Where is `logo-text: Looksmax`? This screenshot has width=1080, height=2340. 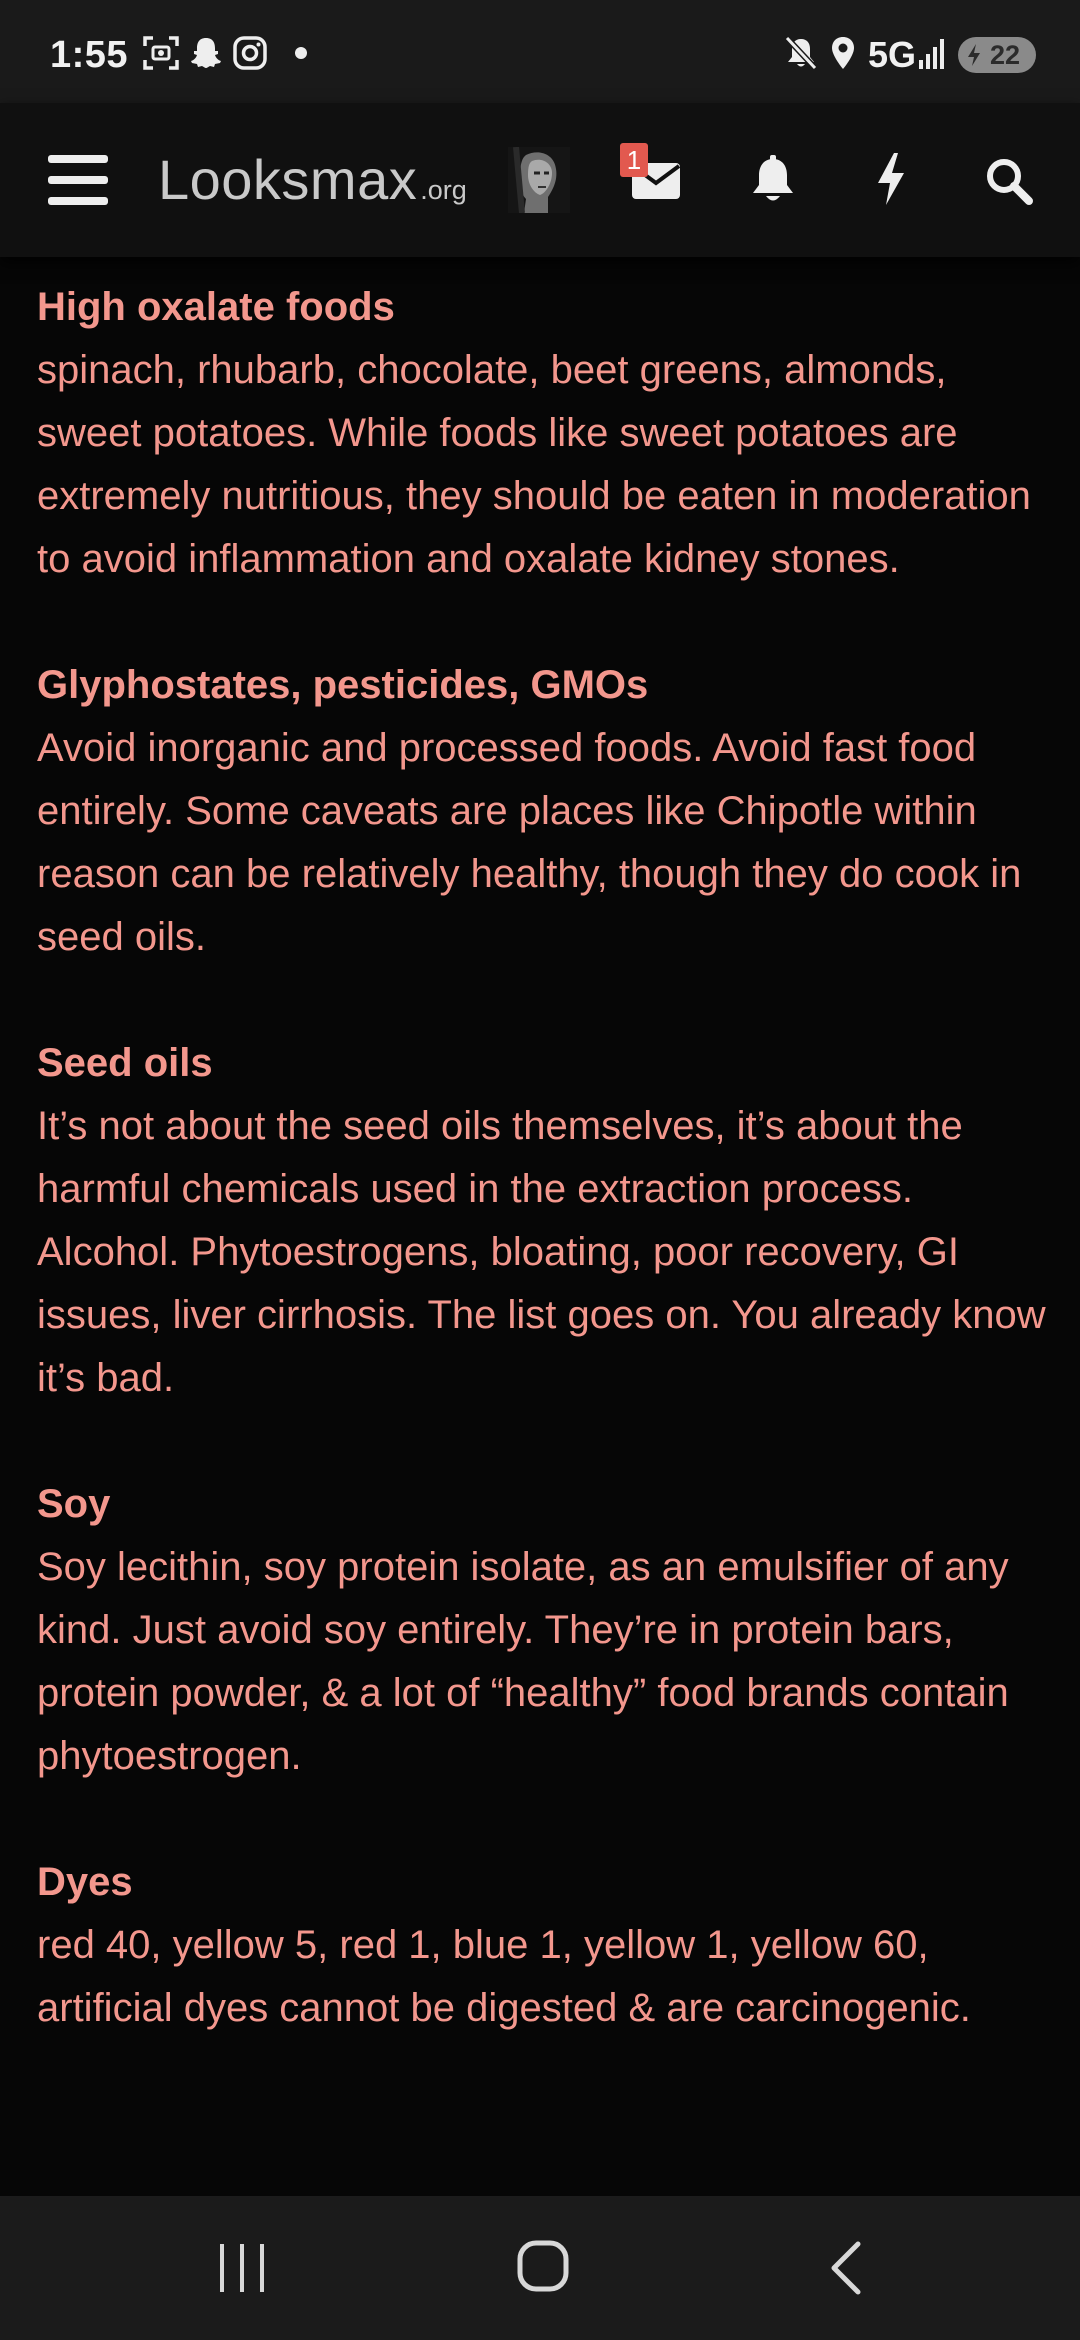
logo-text: Looksmax is located at coordinates (288, 179).